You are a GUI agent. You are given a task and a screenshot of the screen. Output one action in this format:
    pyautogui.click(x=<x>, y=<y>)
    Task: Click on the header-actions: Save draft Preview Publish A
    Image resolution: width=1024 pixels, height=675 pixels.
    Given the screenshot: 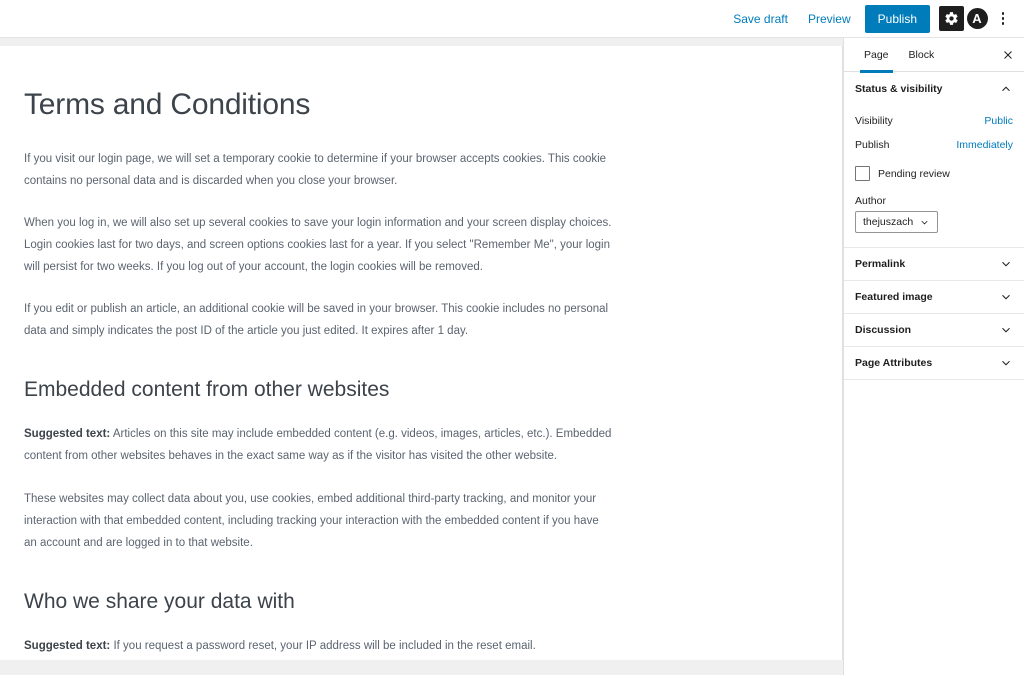 What is the action you would take?
    pyautogui.click(x=869, y=18)
    